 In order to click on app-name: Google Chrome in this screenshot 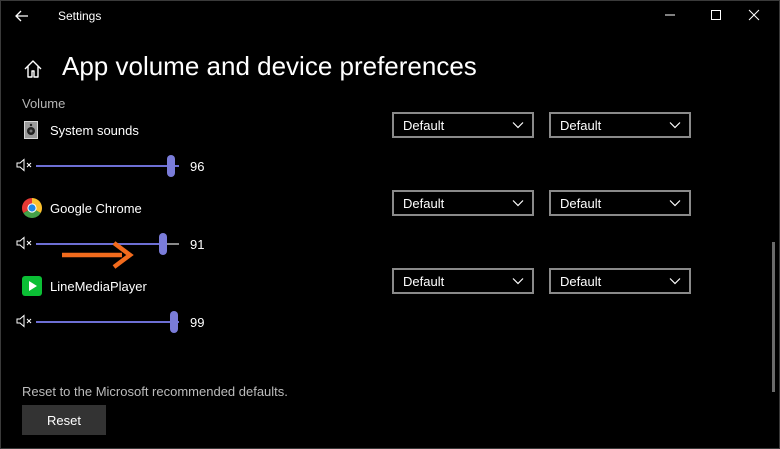, I will do `click(96, 208)`.